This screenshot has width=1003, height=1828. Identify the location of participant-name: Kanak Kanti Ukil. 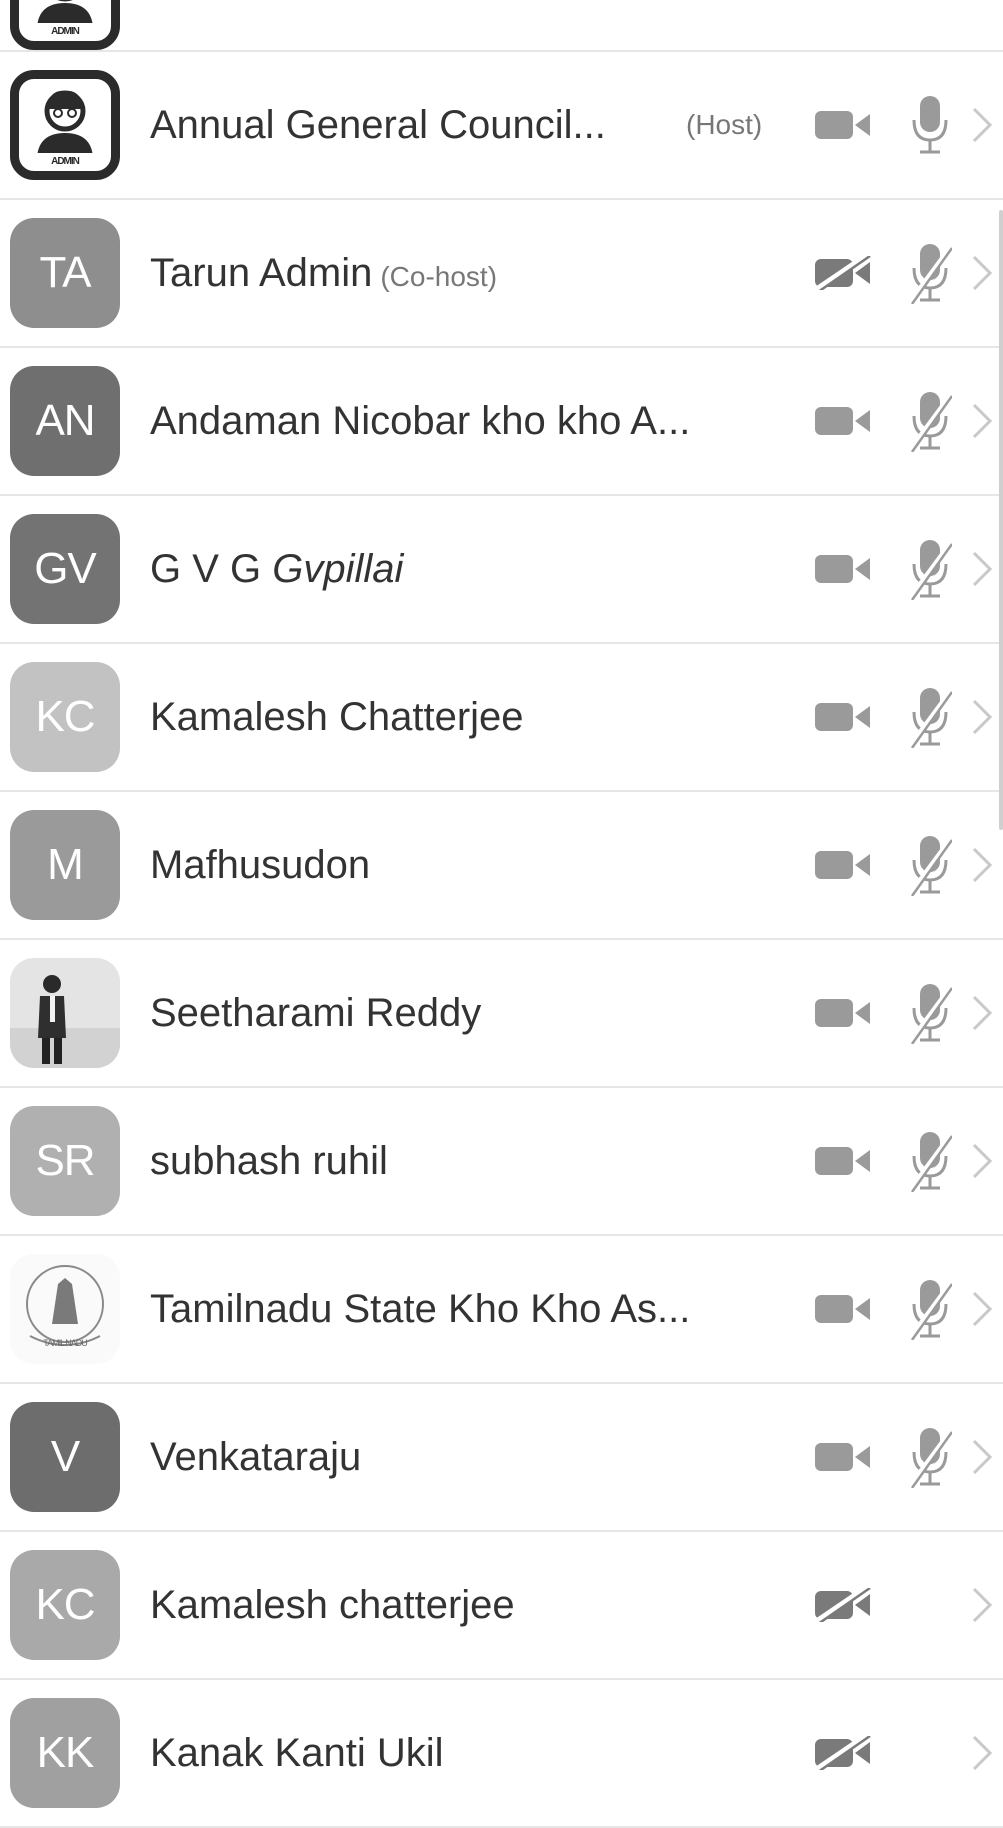
(297, 1752).